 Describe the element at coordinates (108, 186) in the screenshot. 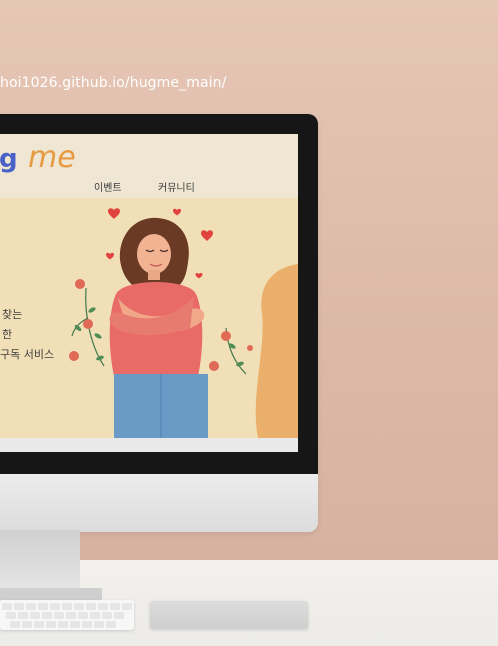

I see `nav-events: 이벤트` at that location.